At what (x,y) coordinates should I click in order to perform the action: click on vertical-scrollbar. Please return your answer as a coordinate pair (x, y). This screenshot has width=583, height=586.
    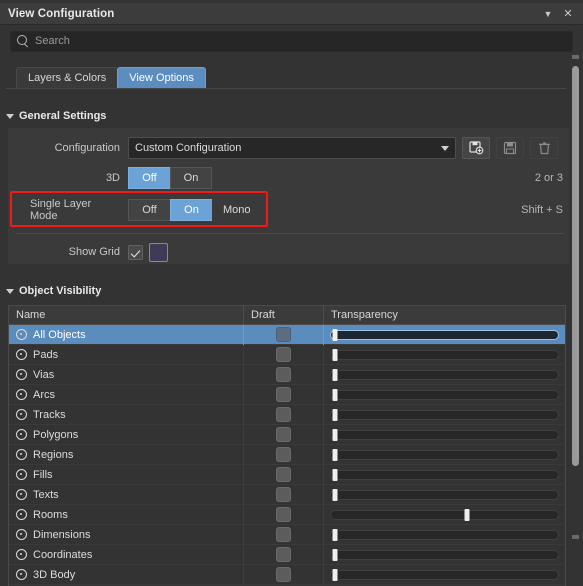
    Looking at the image, I should click on (575, 297).